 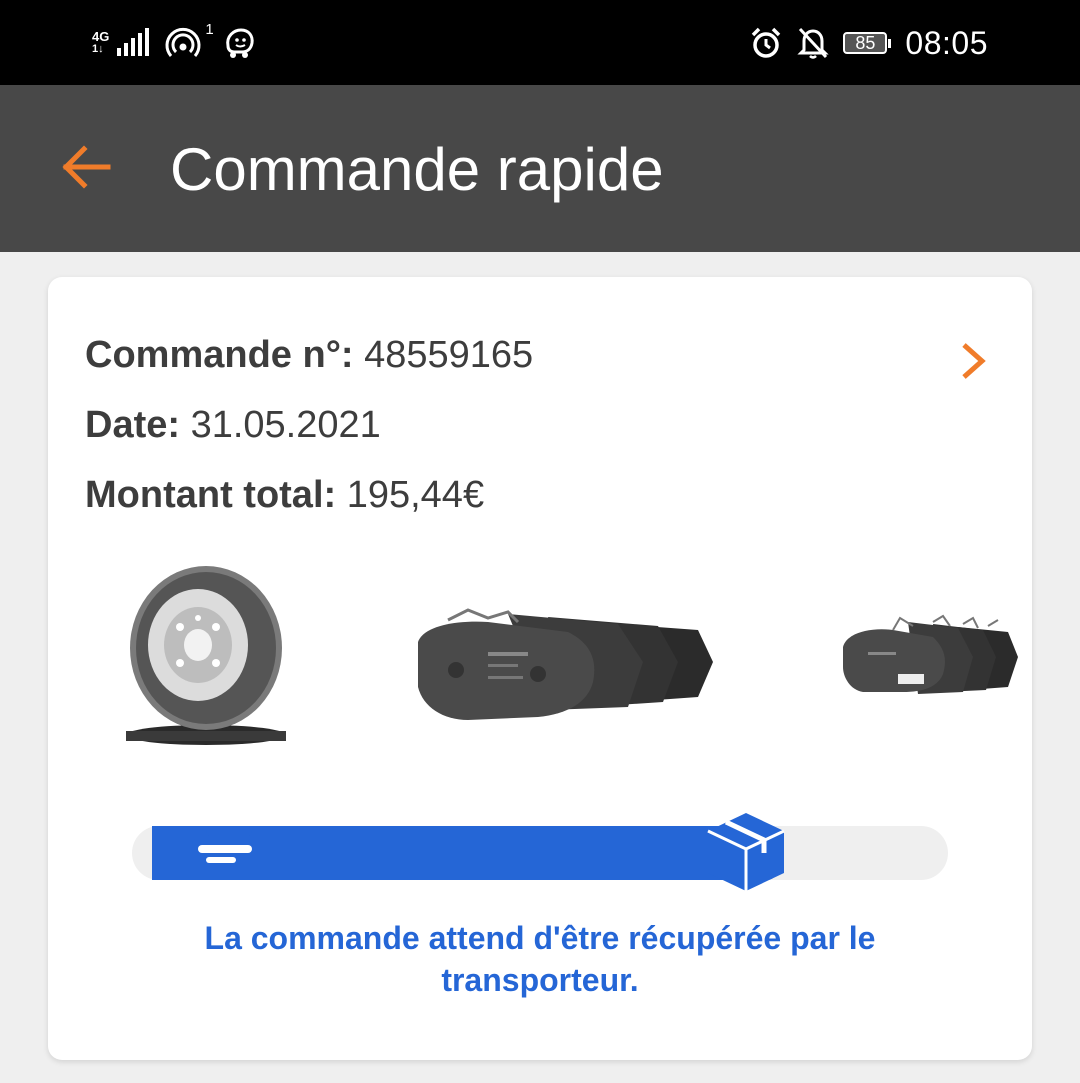 I want to click on chevron-right-icon, so click(x=974, y=361).